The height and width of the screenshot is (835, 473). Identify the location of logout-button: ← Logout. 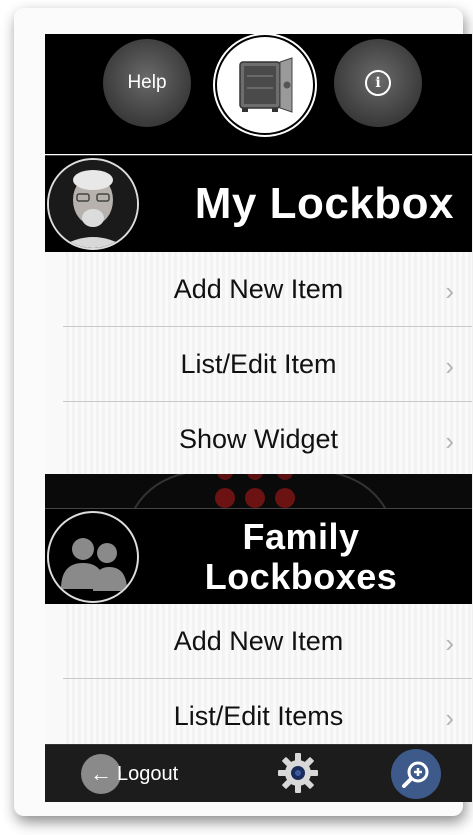
(129, 774).